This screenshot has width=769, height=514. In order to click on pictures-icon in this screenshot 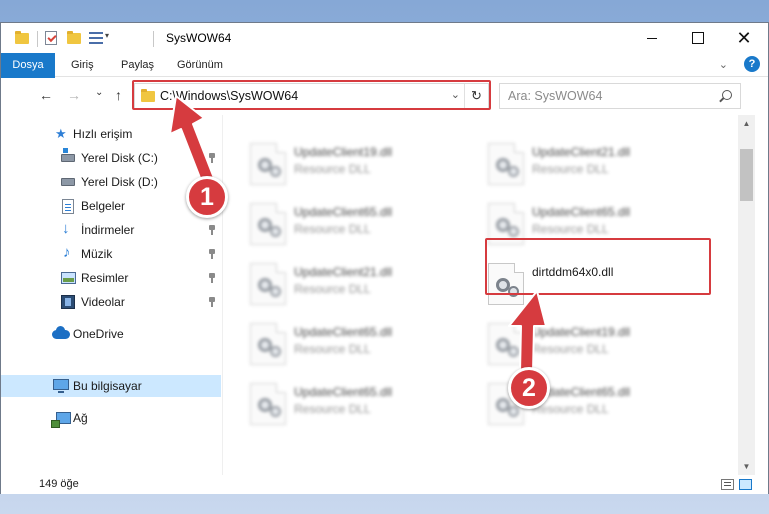, I will do `click(68, 278)`.